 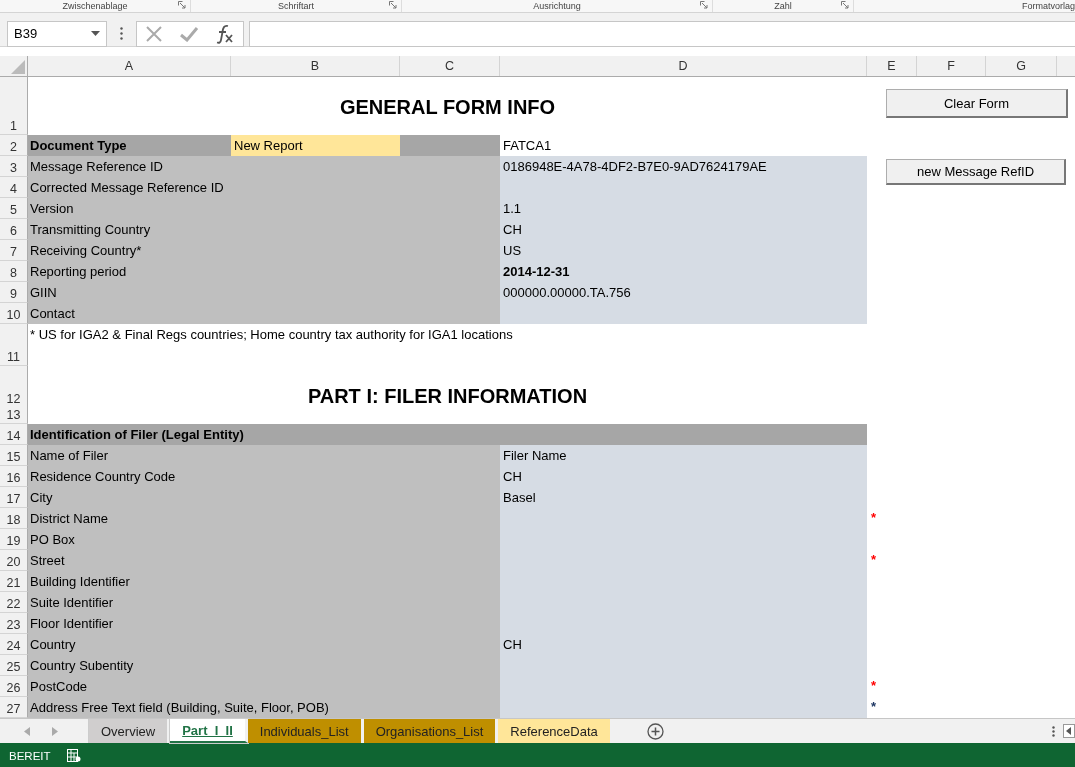 What do you see at coordinates (264, 581) in the screenshot?
I see `label-cell: Building Identifier` at bounding box center [264, 581].